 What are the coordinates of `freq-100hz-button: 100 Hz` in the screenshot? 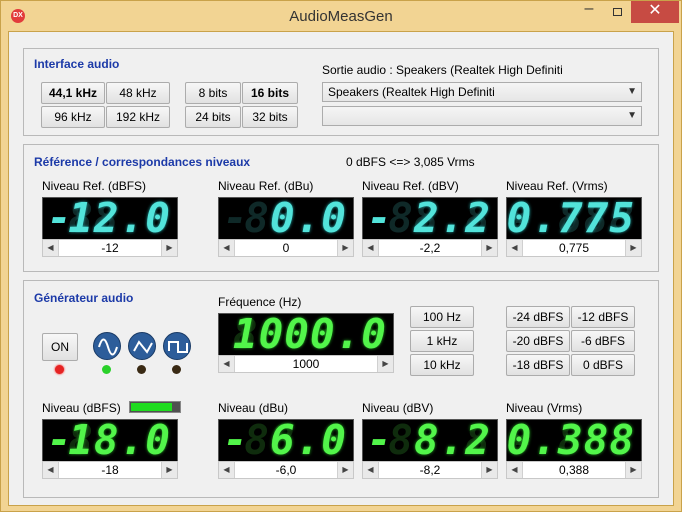 It's located at (442, 317).